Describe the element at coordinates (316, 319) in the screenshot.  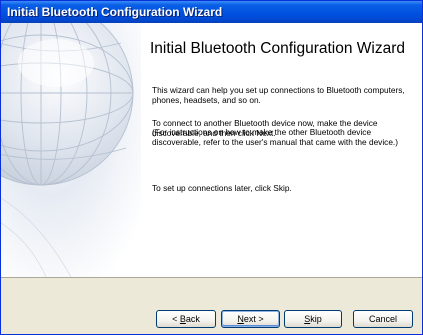
I see `skip-label-rest: kip` at that location.